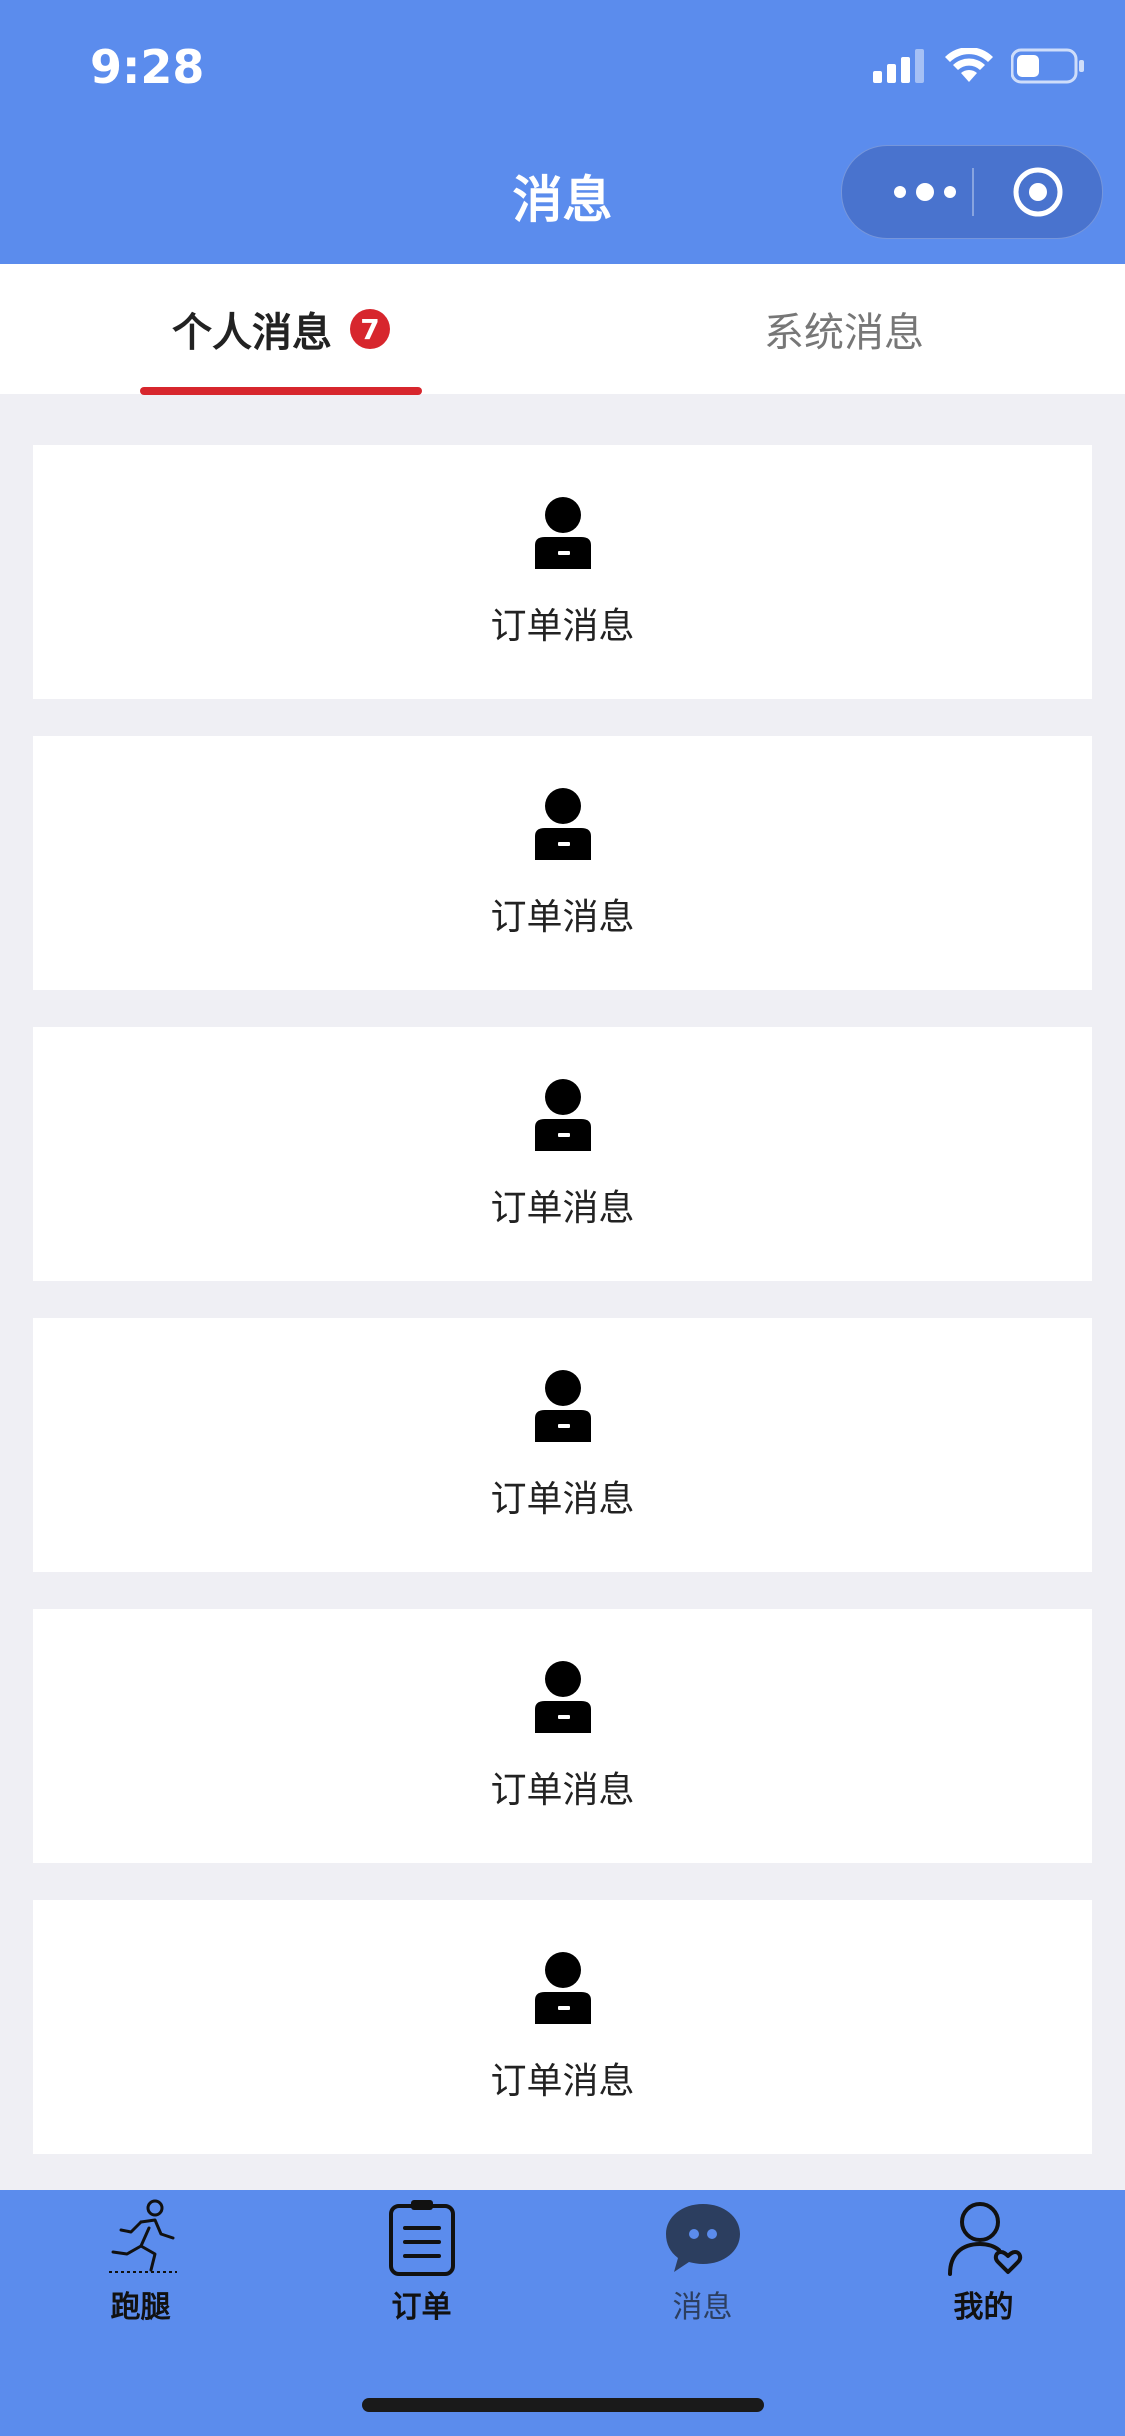 Image resolution: width=1125 pixels, height=2436 pixels. What do you see at coordinates (370, 329) in the screenshot?
I see `unread-badge: 7` at bounding box center [370, 329].